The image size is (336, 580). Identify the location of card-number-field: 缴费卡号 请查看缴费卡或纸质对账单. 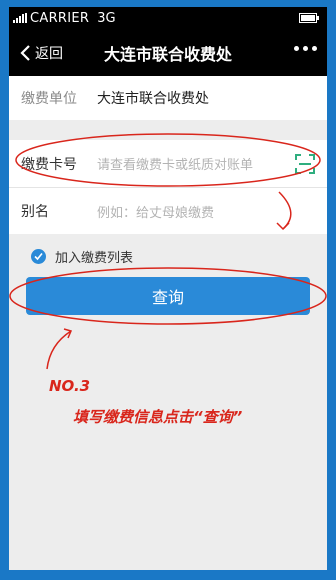
(168, 164).